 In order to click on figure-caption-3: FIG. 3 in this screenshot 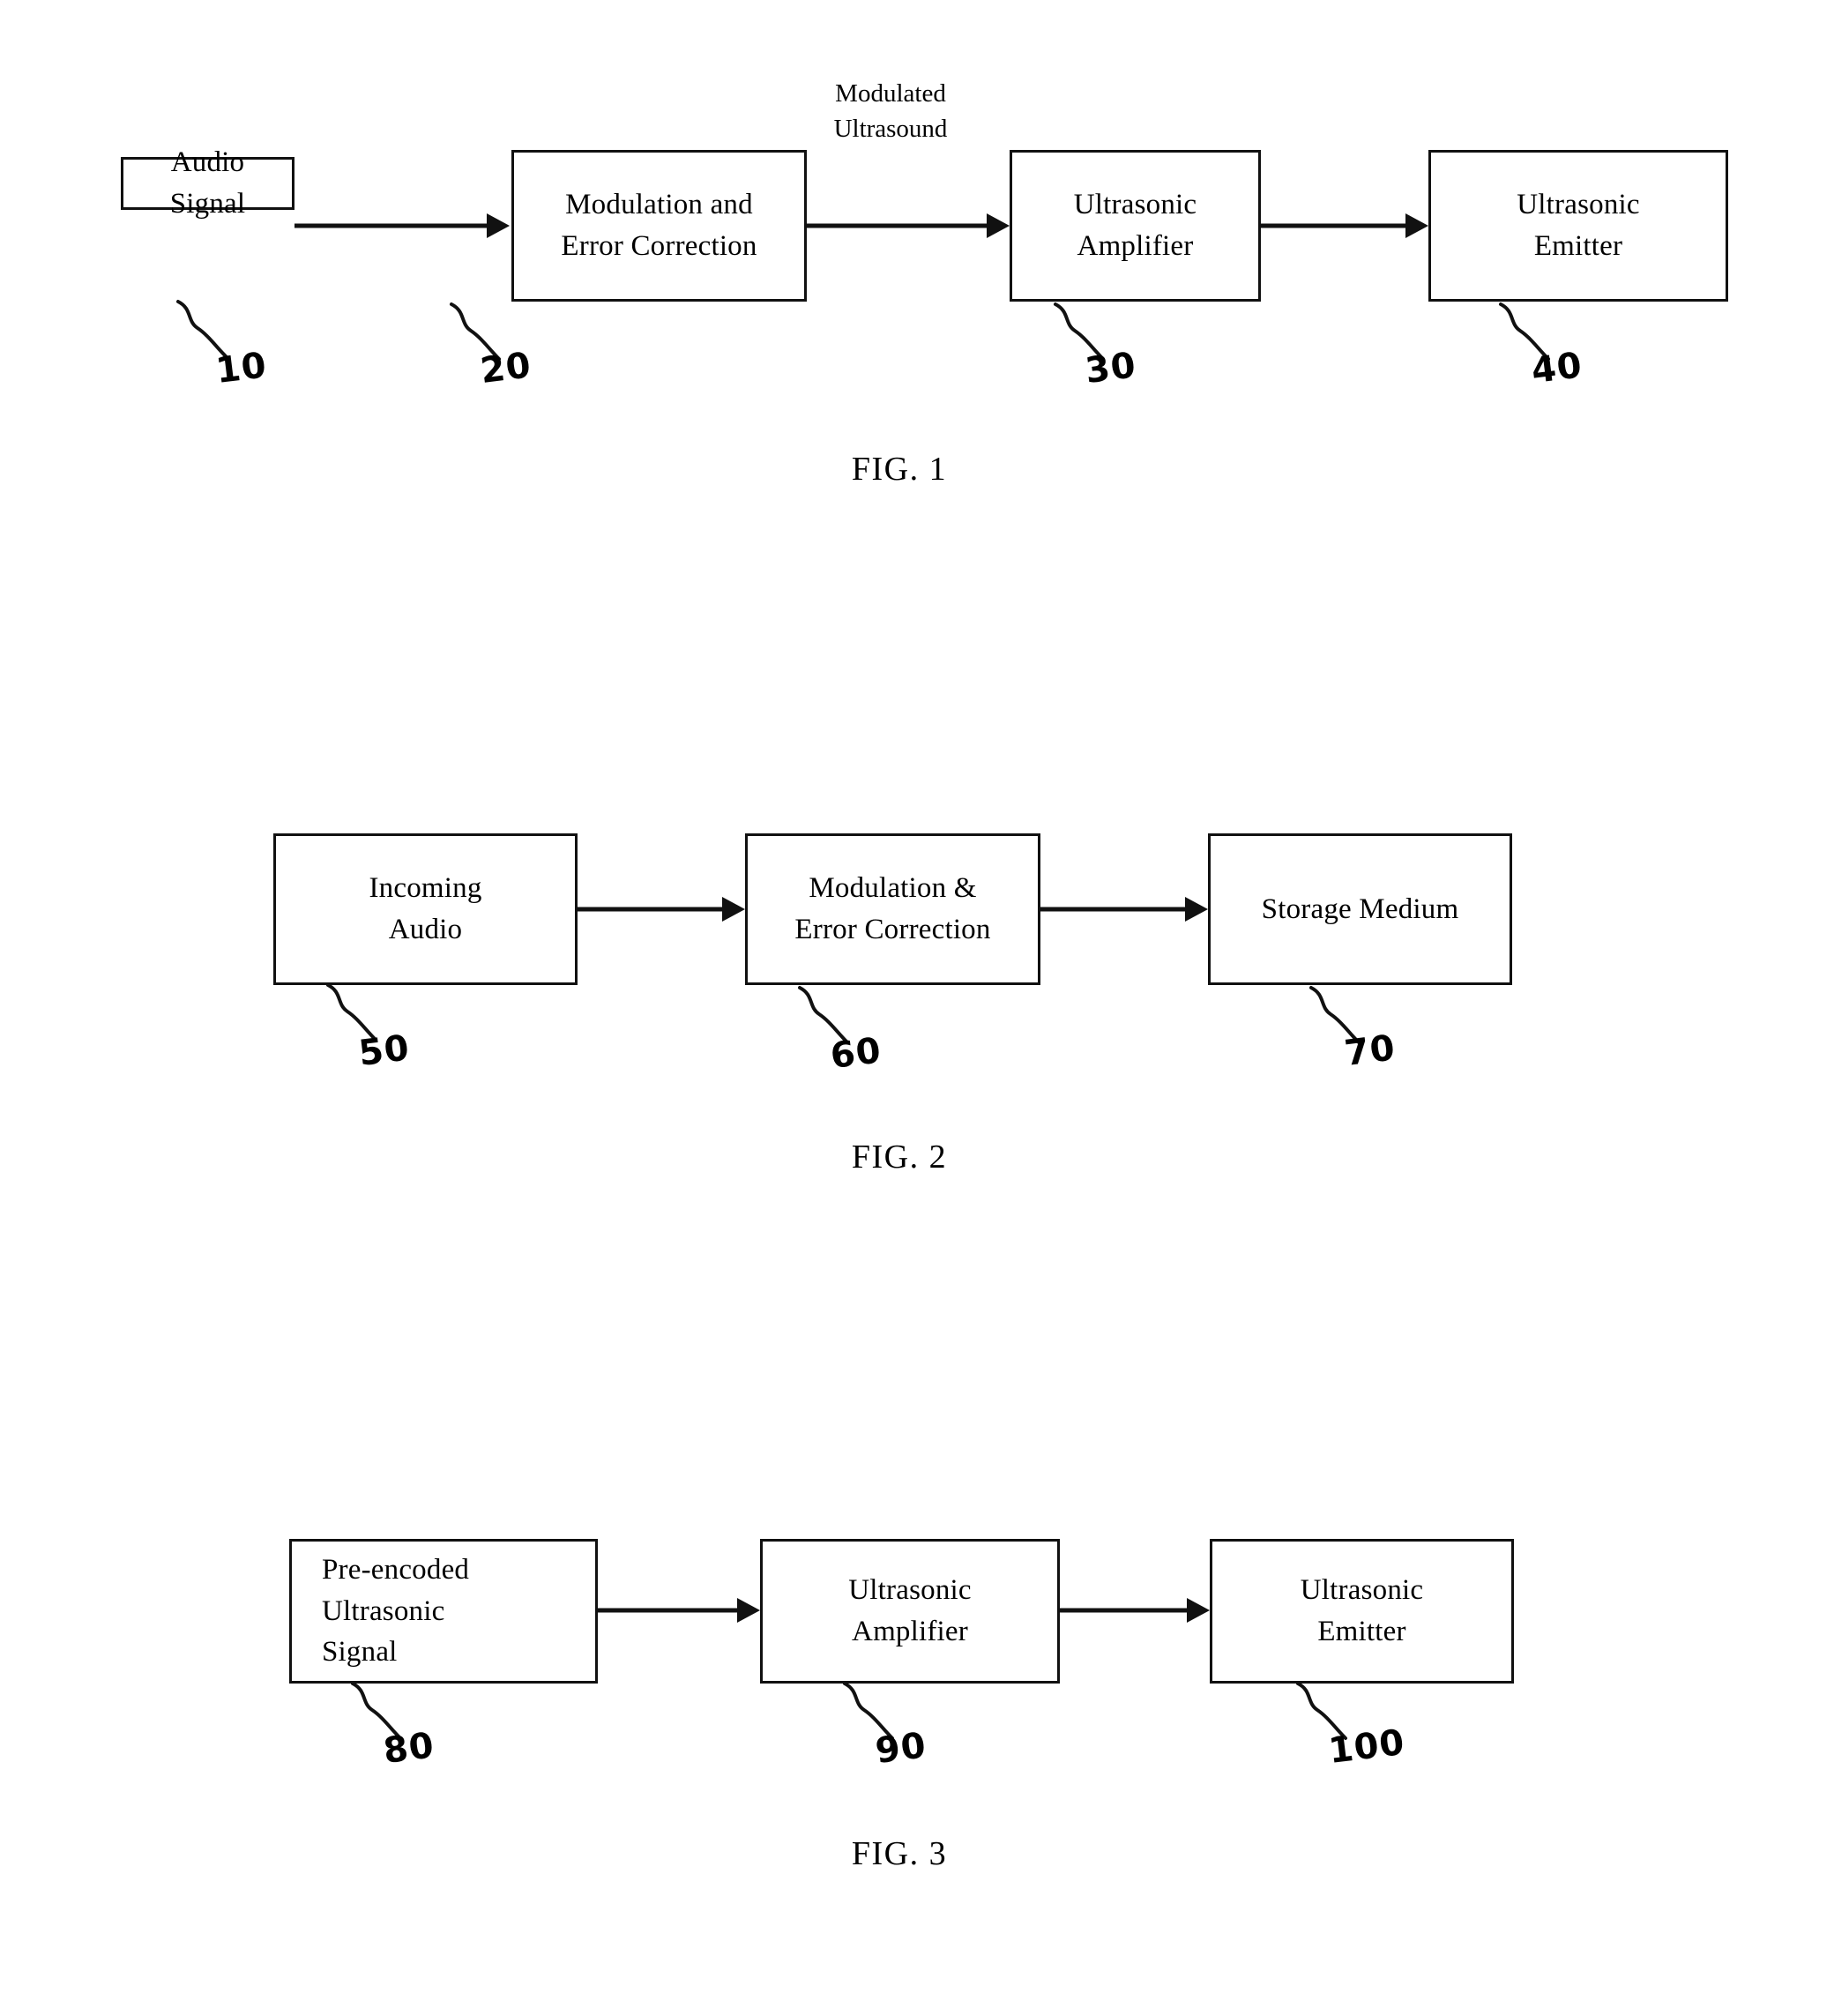, I will do `click(899, 1853)`.